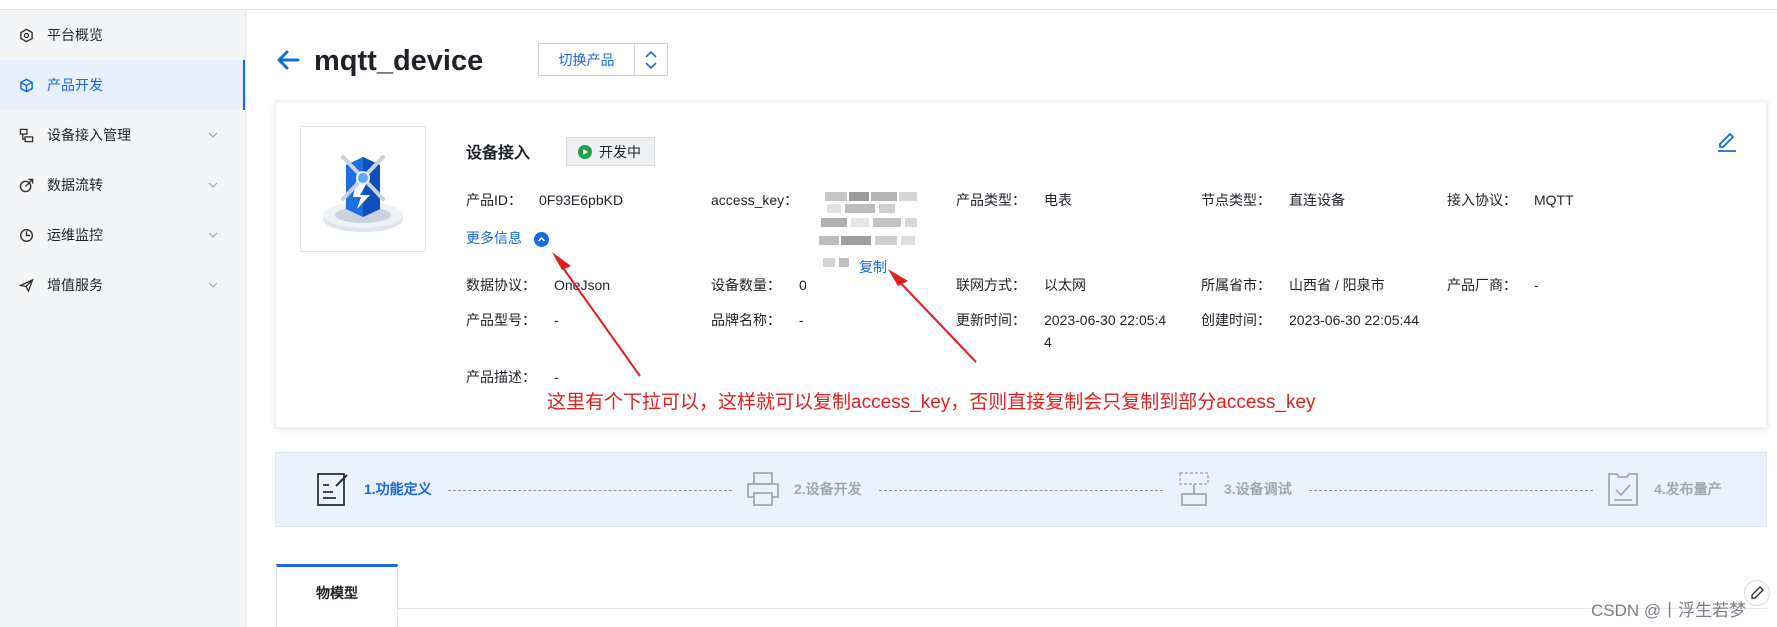 Image resolution: width=1777 pixels, height=627 pixels. What do you see at coordinates (556, 320) in the screenshot?
I see `model-value: -` at bounding box center [556, 320].